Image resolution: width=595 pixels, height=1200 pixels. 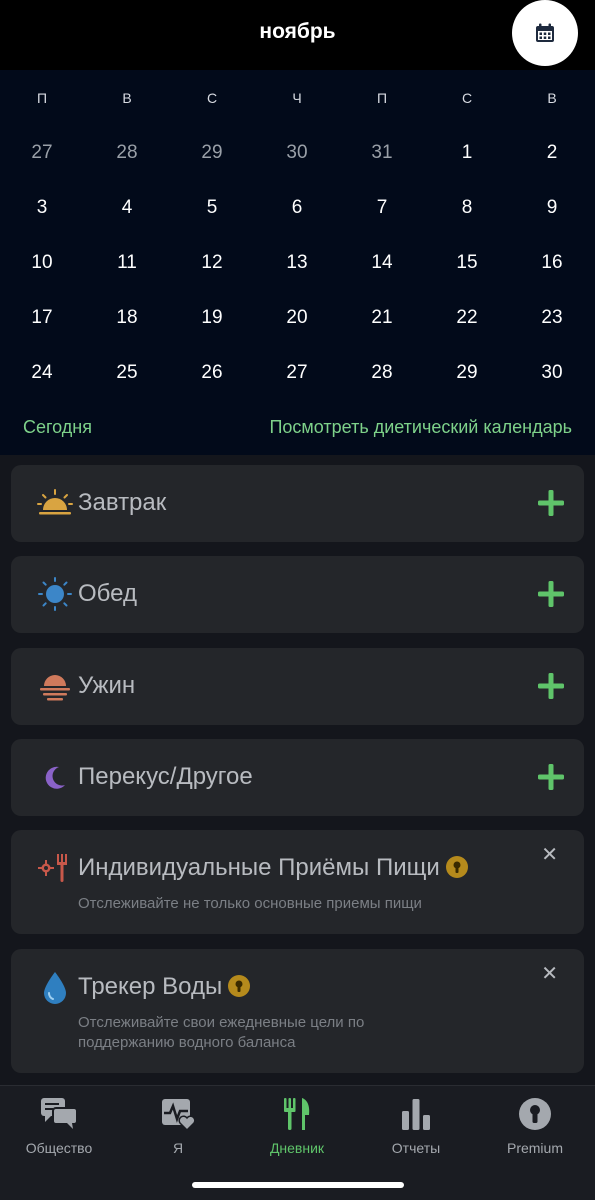 What do you see at coordinates (59, 1148) in the screenshot?
I see `nav-label: Общество` at bounding box center [59, 1148].